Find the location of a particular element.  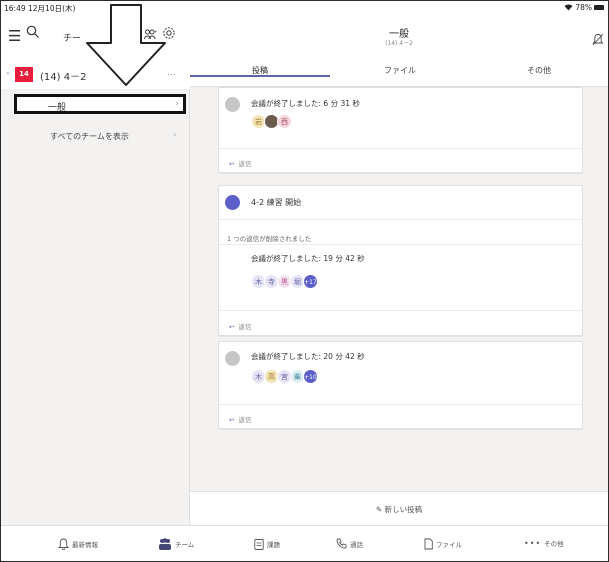

deleted-reply-notice: 1 つの返信が削除されました is located at coordinates (269, 239).